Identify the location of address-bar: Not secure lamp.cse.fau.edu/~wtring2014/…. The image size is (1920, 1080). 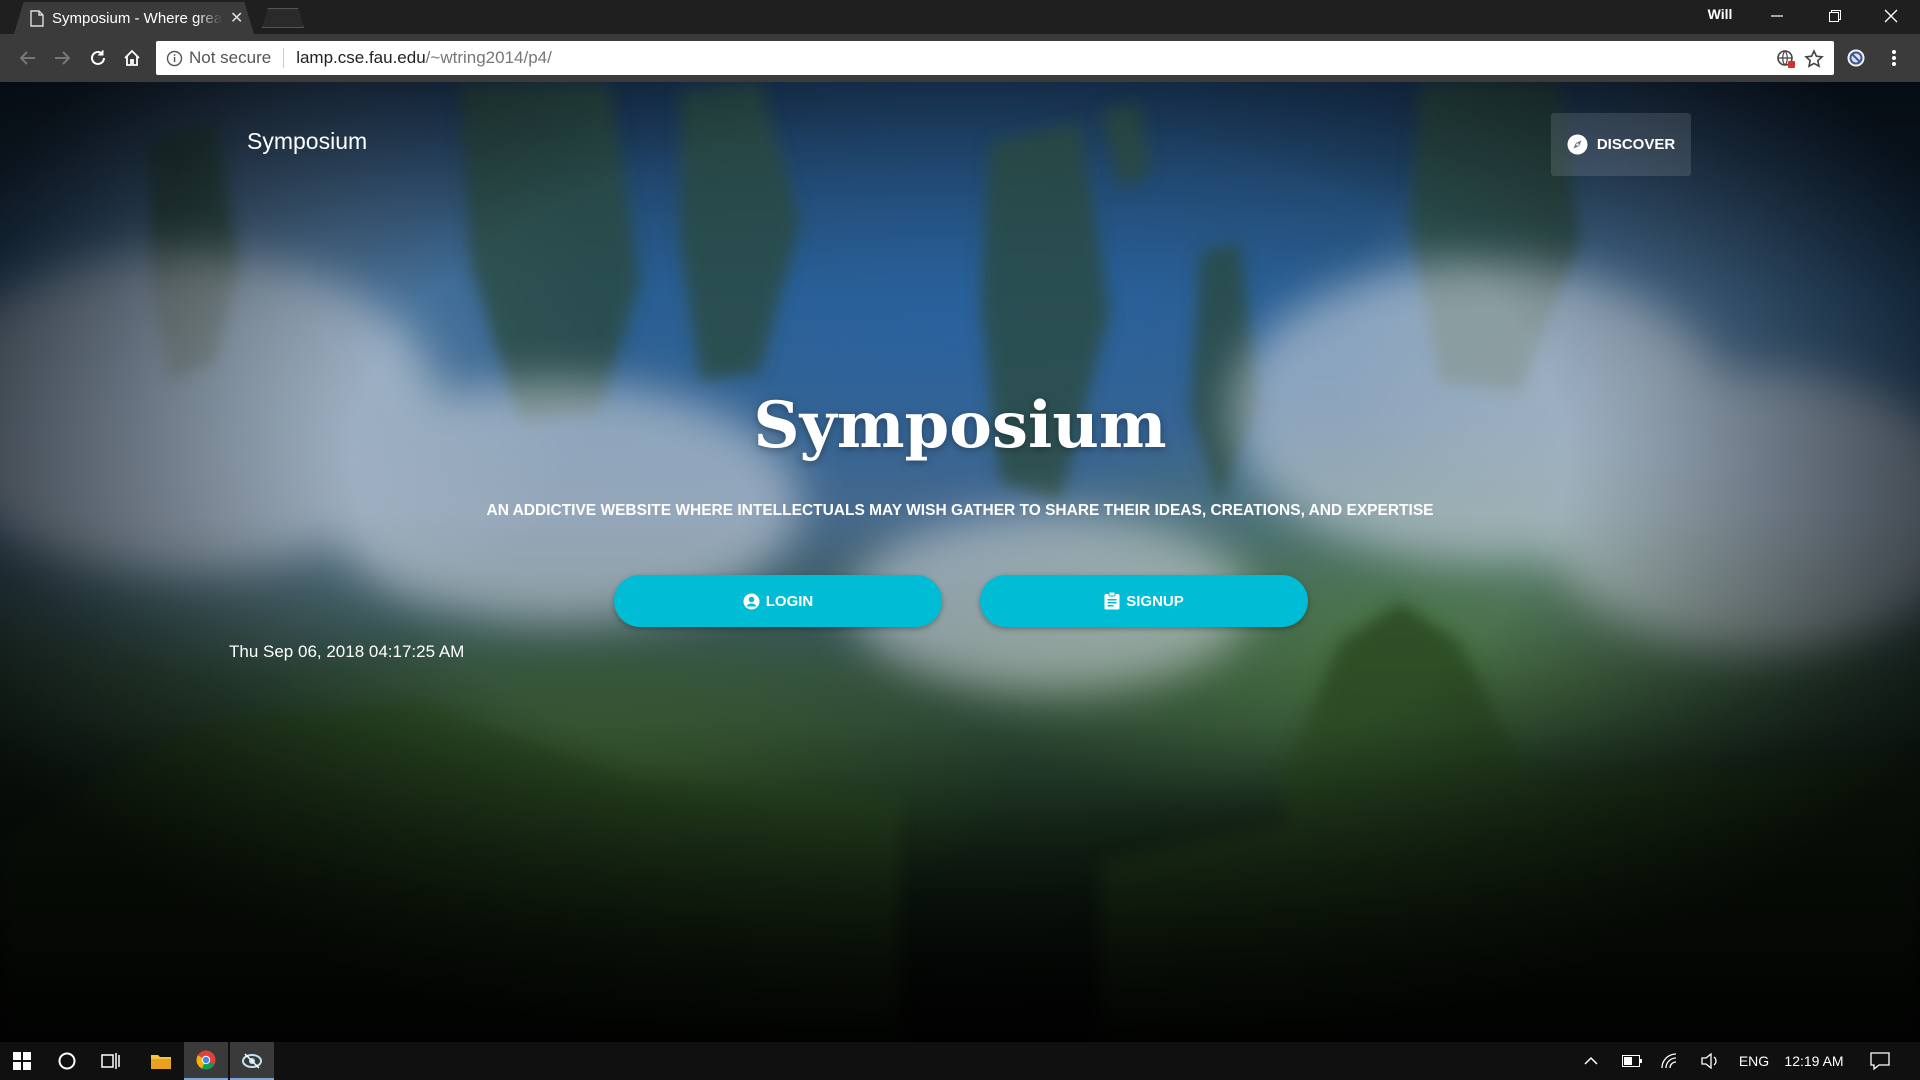
(995, 58).